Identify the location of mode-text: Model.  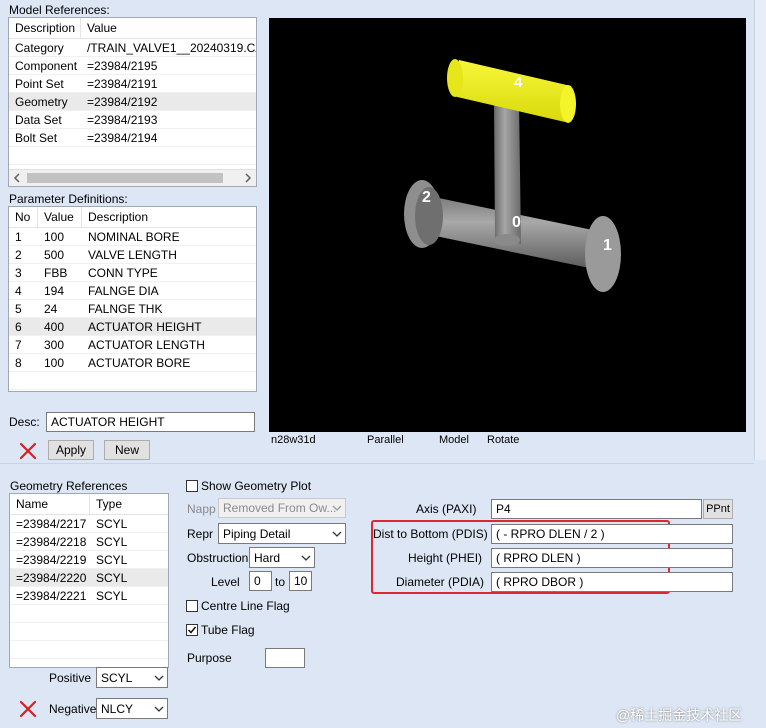
(454, 440).